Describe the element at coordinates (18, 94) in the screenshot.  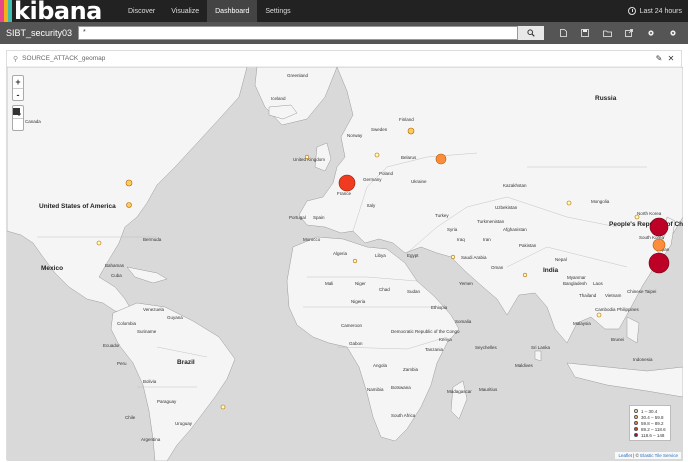
I see `zoom-out-button: -` at that location.